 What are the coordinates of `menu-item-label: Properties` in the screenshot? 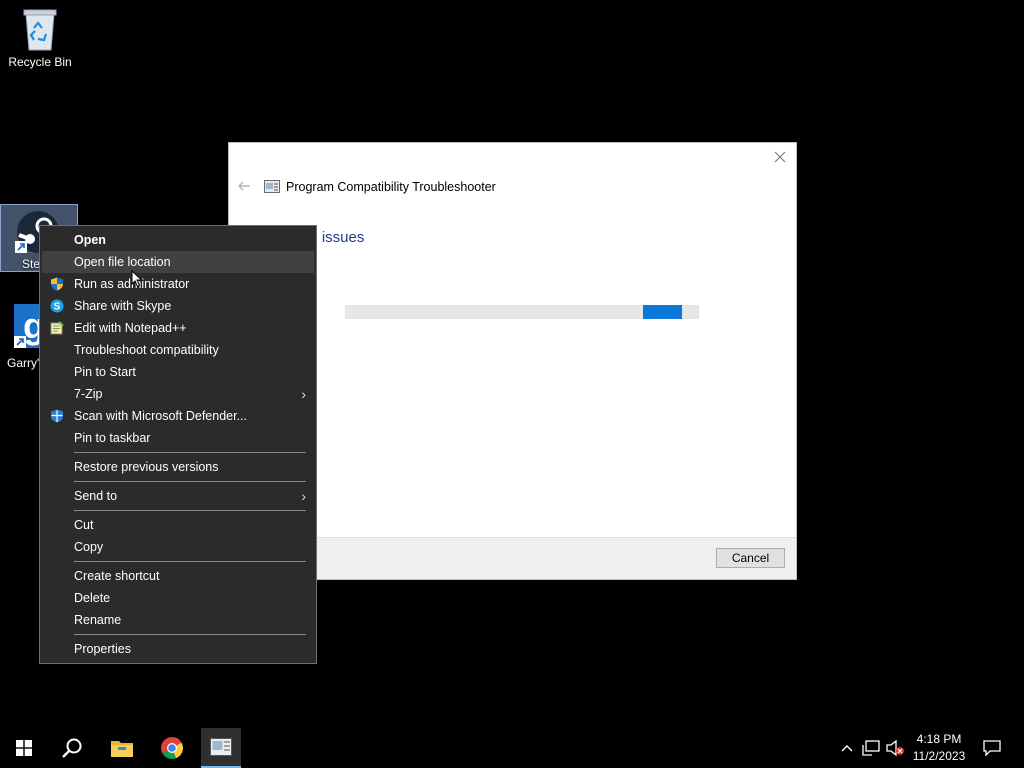 It's located at (102, 649).